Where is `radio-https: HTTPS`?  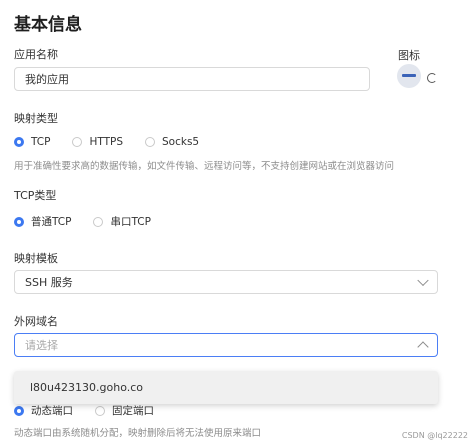
radio-https: HTTPS is located at coordinates (97, 142).